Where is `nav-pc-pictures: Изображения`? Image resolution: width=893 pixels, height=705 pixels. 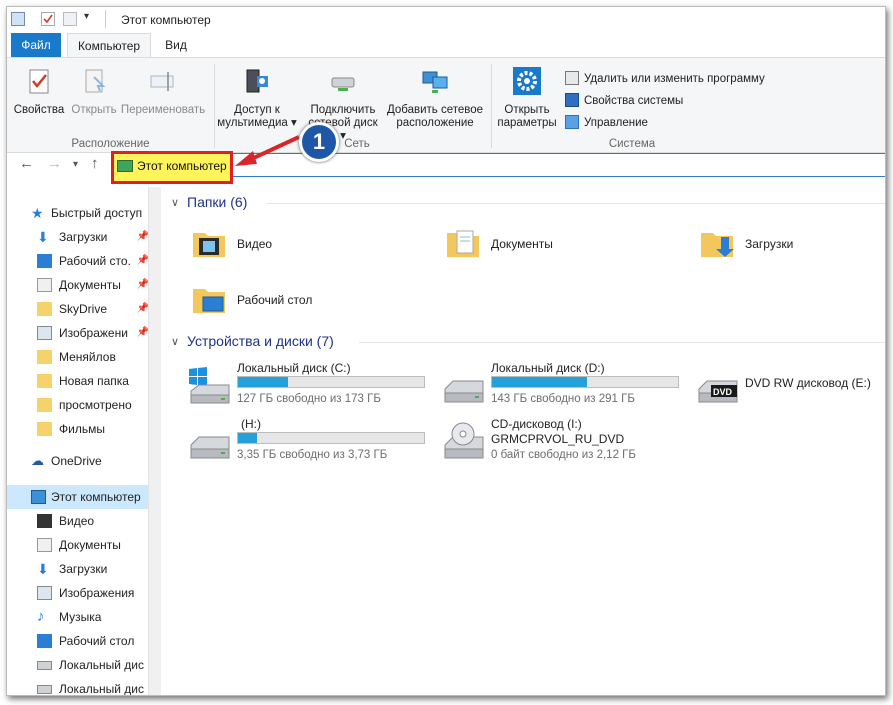 nav-pc-pictures: Изображения is located at coordinates (80, 593).